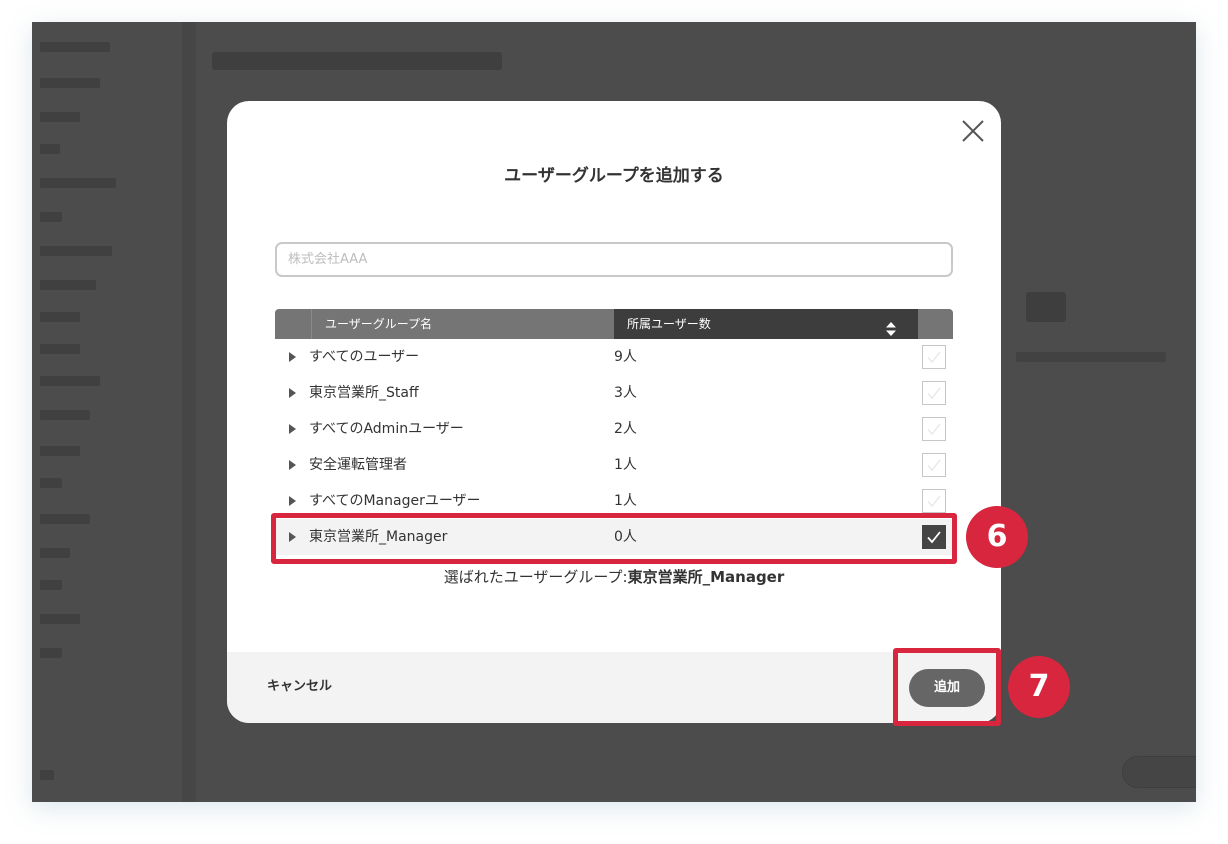 The image size is (1228, 844). Describe the element at coordinates (358, 465) in the screenshot. I see `group-name: 安全運転管理者` at that location.